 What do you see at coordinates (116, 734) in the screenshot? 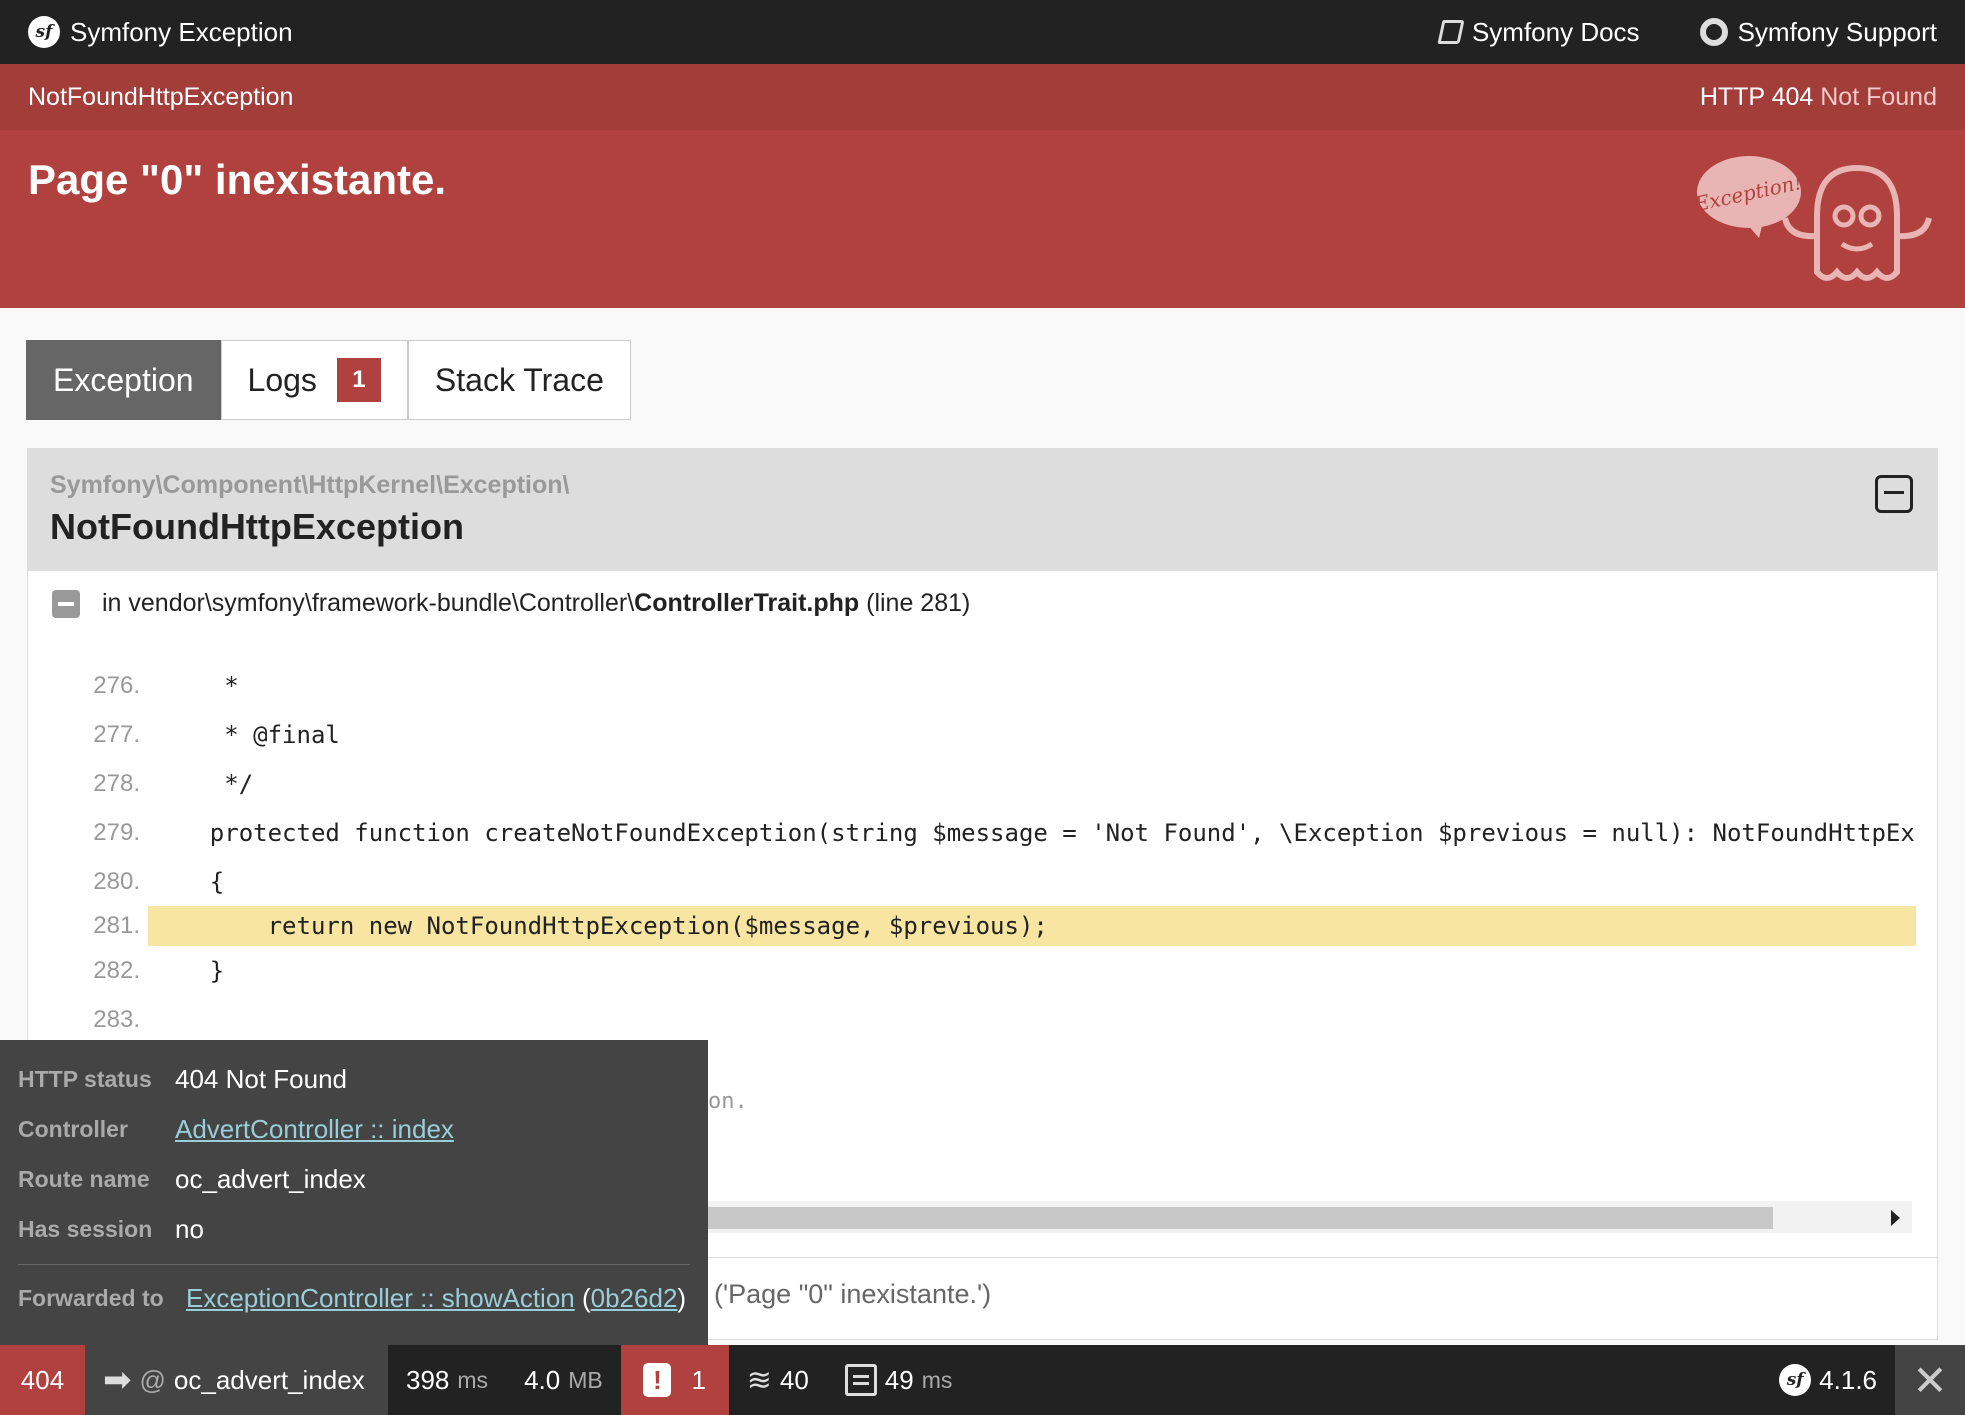
I see `line-number: 277.` at bounding box center [116, 734].